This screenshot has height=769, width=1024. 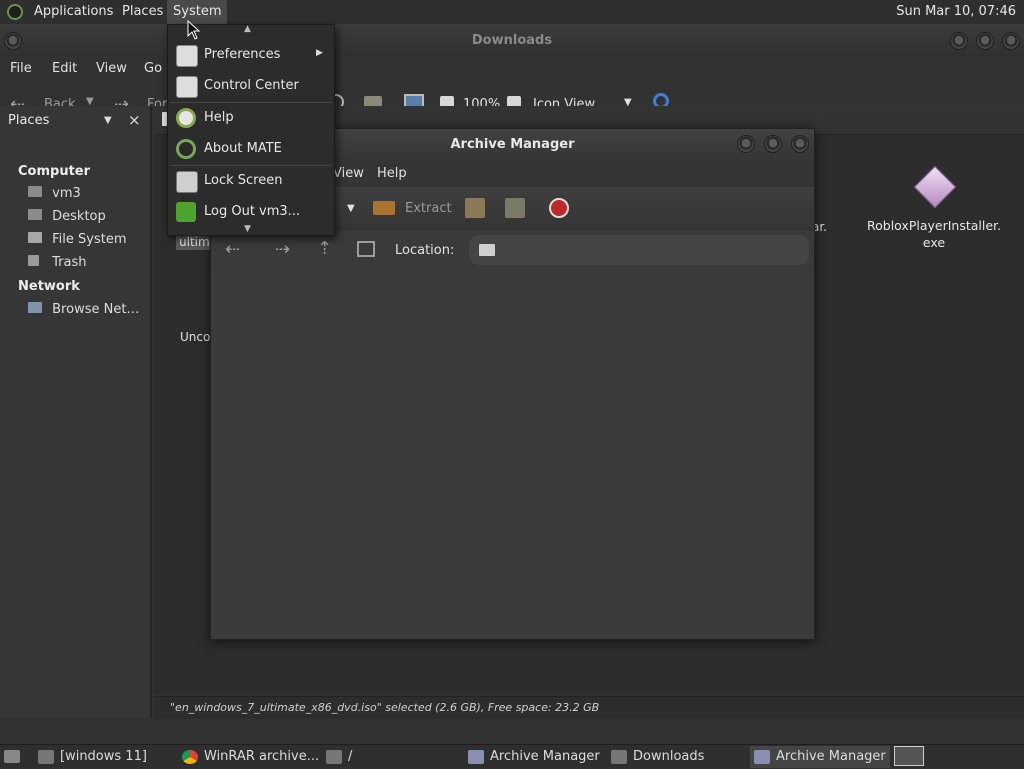 What do you see at coordinates (108, 120) in the screenshot?
I see `sidebar-dropdown-icon: ▼` at bounding box center [108, 120].